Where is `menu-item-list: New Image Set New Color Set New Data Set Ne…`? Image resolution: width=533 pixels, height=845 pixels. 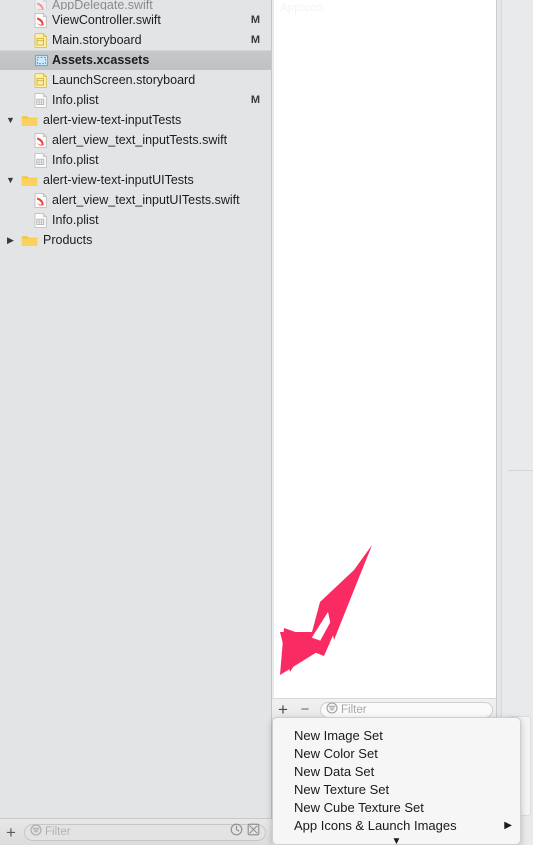 menu-item-list: New Image Set New Color Set New Data Set Ne… is located at coordinates (396, 780).